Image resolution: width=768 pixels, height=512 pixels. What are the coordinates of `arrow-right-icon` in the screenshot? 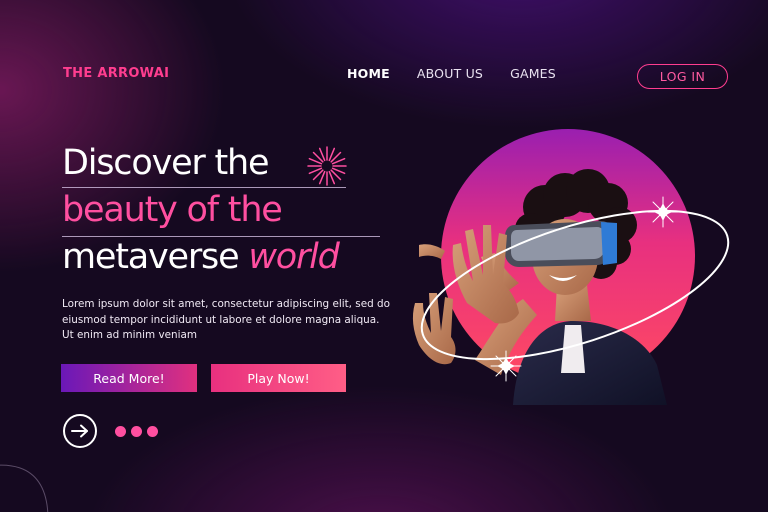 It's located at (79, 431).